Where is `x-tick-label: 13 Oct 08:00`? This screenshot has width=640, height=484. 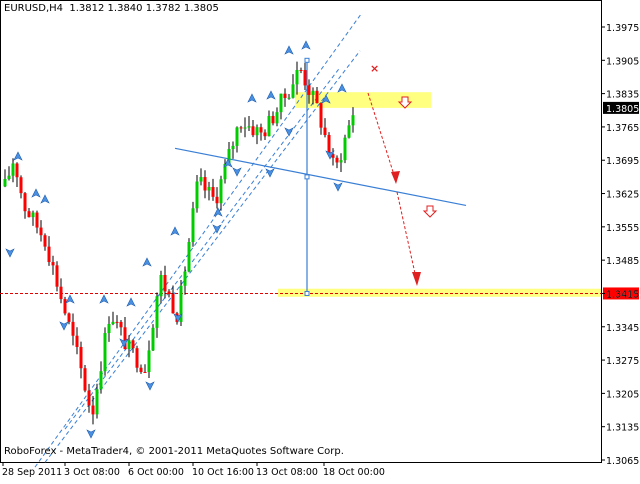 x-tick-label: 13 Oct 08:00 is located at coordinates (287, 472).